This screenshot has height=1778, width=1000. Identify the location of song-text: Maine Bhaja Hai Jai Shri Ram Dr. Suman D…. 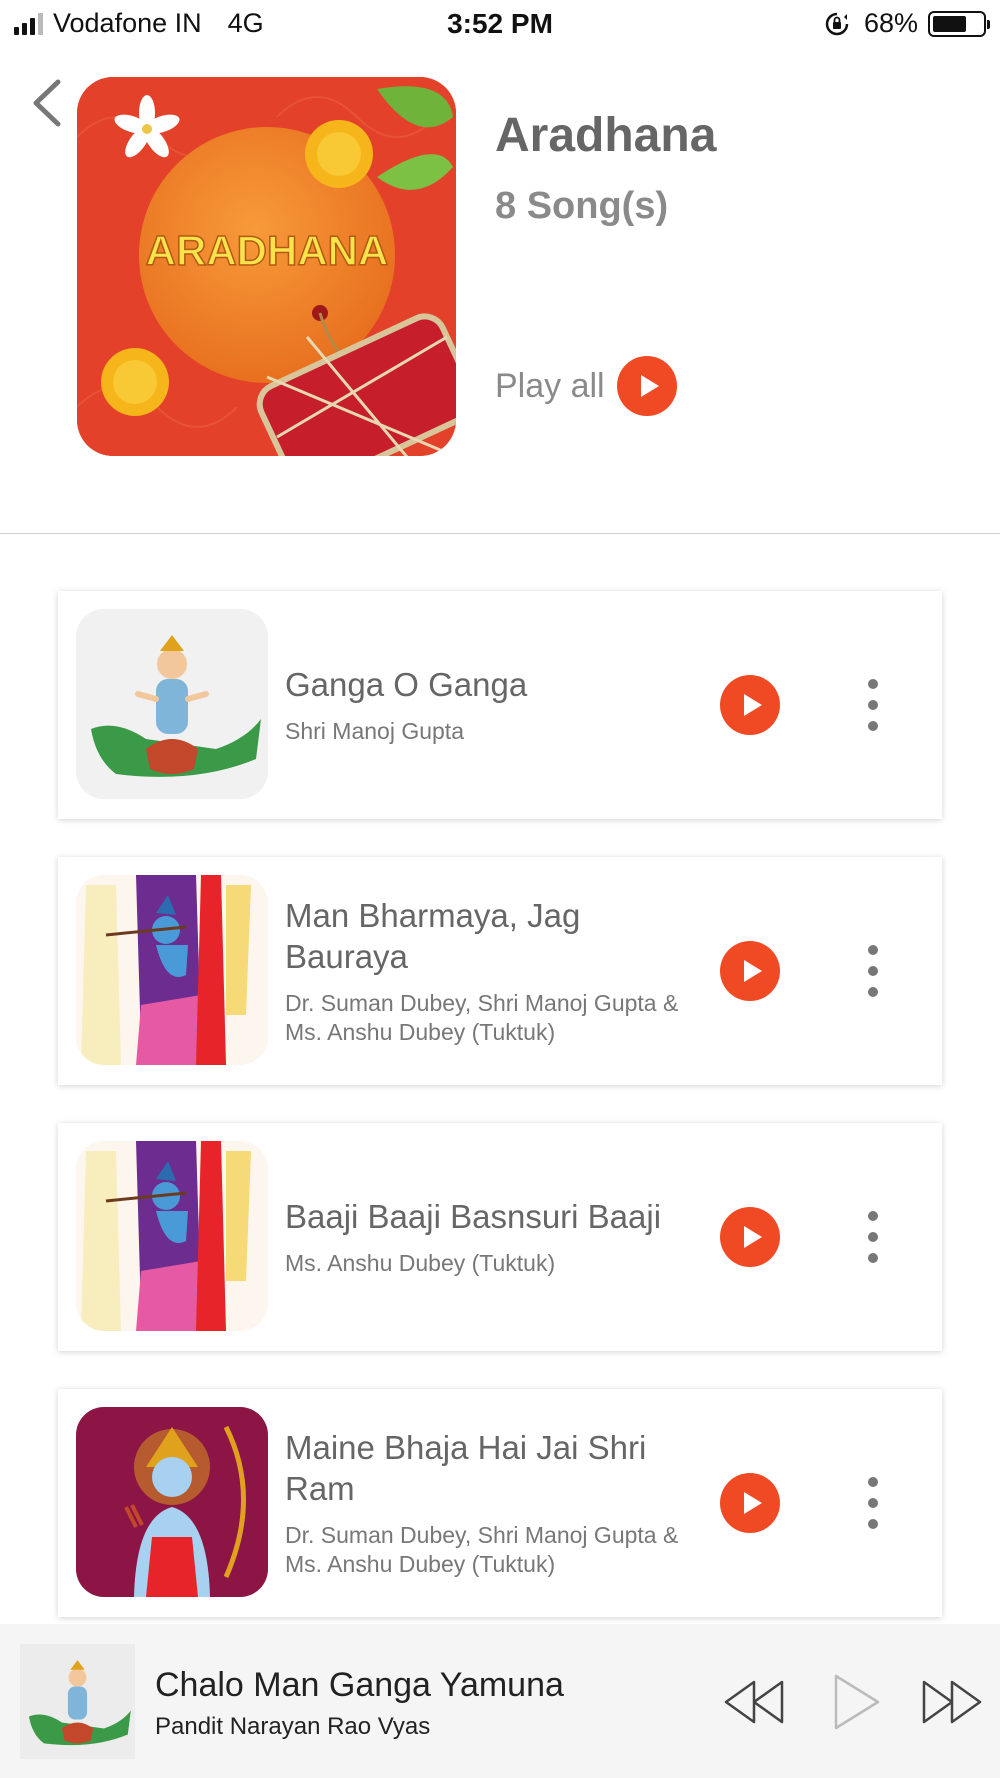
(495, 1503).